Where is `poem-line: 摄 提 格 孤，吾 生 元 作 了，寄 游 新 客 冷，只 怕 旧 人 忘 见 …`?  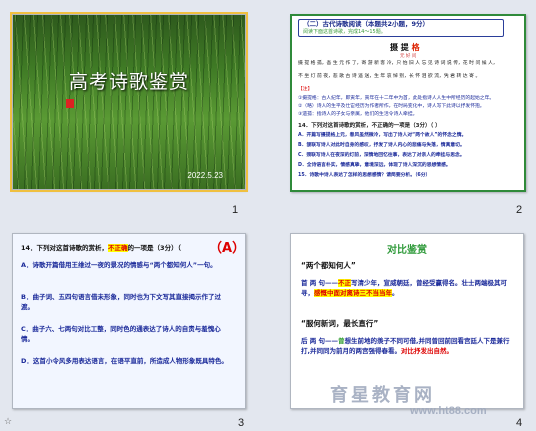
poem-line: 摄 提 格 孤，吾 生 元 作 了，寄 游 新 客 冷，只 怕 旧 人 忘 见 … is located at coordinates (398, 63).